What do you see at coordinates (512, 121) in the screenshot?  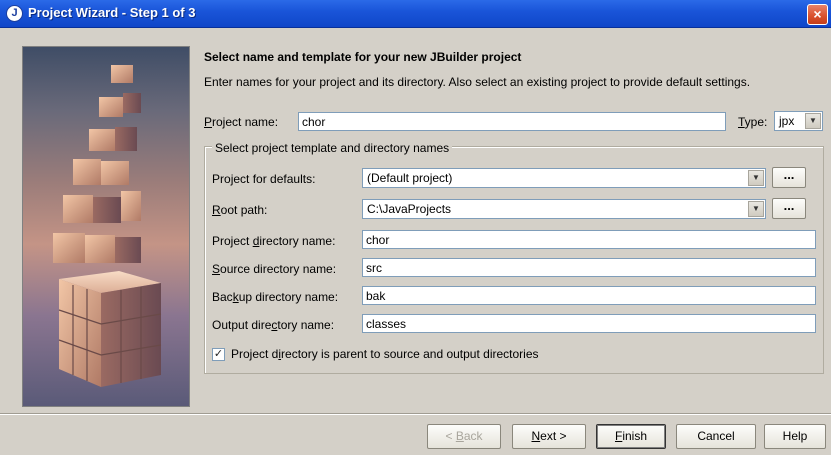 I see `project-name-input` at bounding box center [512, 121].